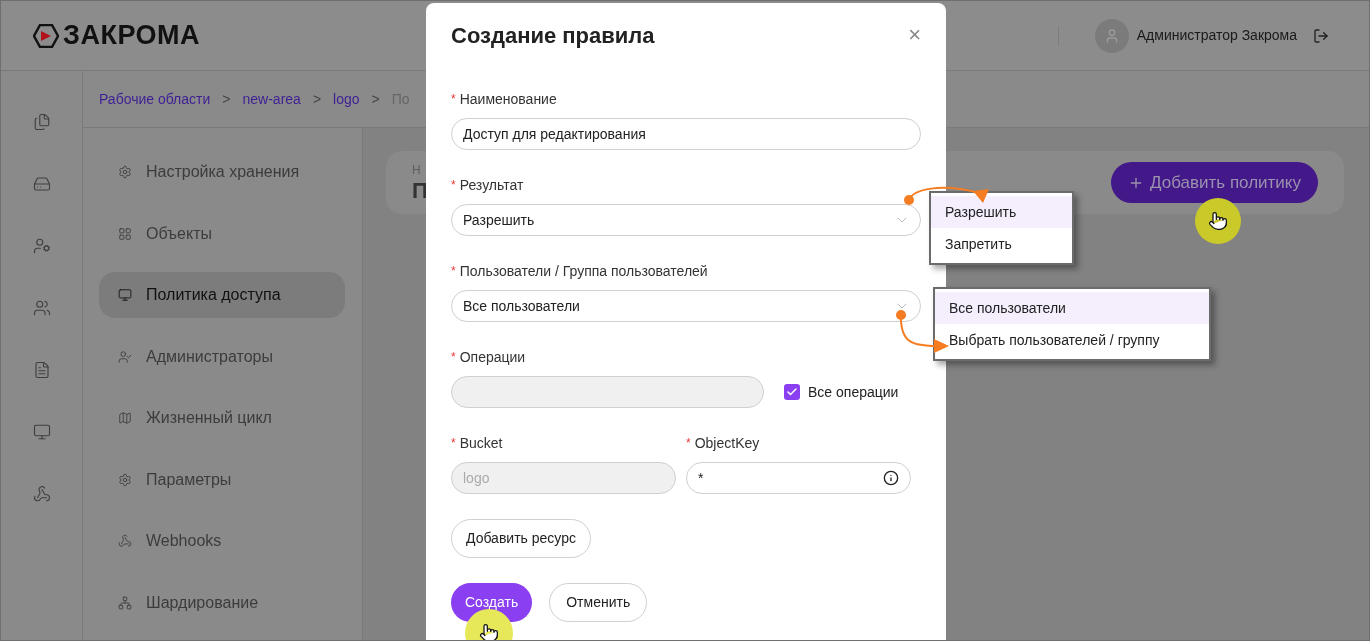 Image resolution: width=1370 pixels, height=641 pixels. Describe the element at coordinates (553, 35) in the screenshot. I see `modal-title: Создание правила` at that location.